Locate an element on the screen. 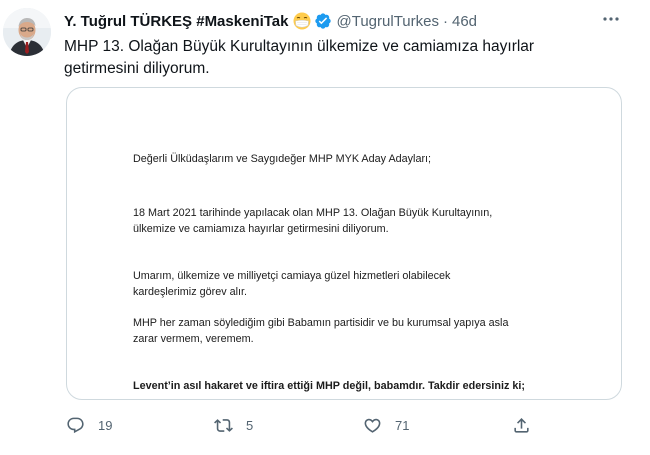 This screenshot has width=650, height=455. tweet-actions: 19 5 71 is located at coordinates (310, 425).